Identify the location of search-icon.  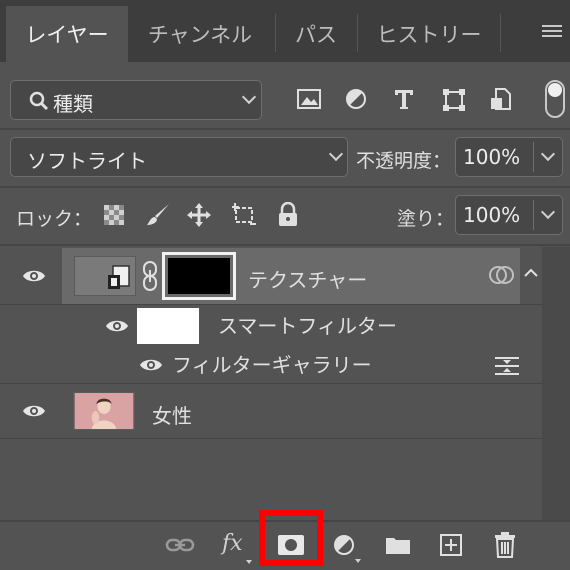
(39, 101).